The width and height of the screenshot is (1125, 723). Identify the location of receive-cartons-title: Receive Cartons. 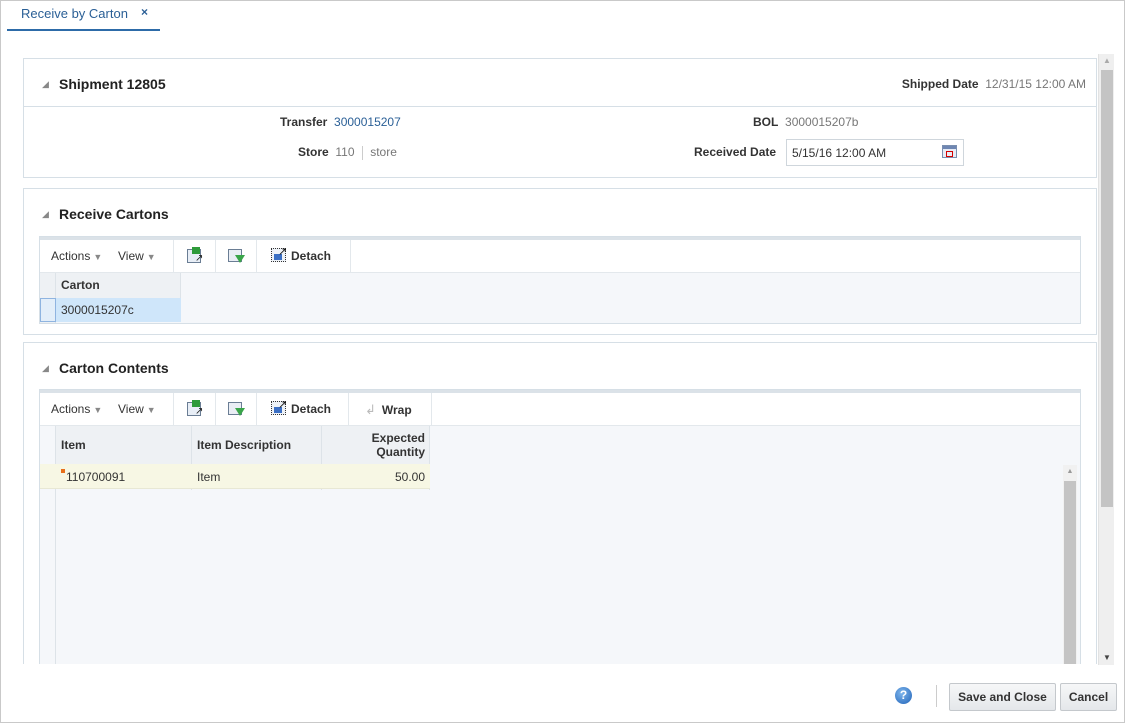
(114, 214).